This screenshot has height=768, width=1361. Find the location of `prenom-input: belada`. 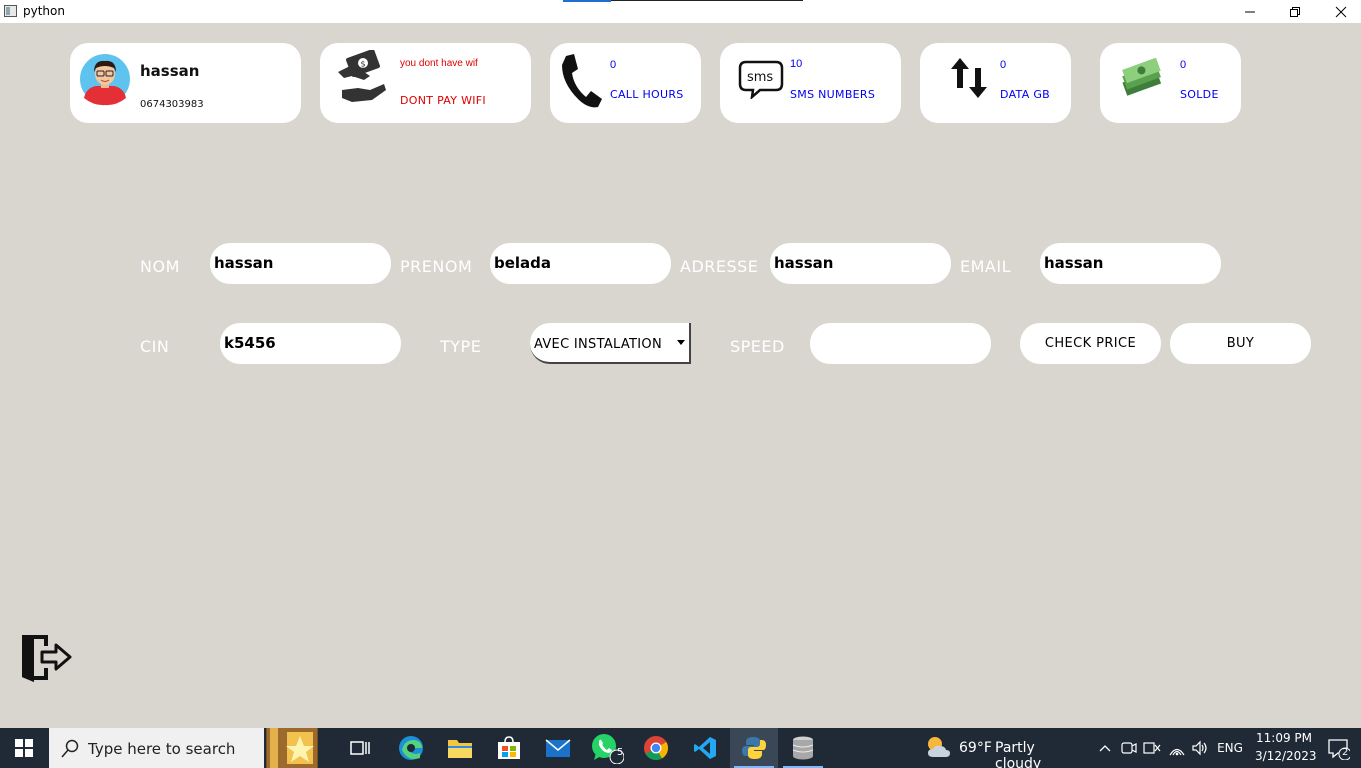

prenom-input: belada is located at coordinates (580, 263).